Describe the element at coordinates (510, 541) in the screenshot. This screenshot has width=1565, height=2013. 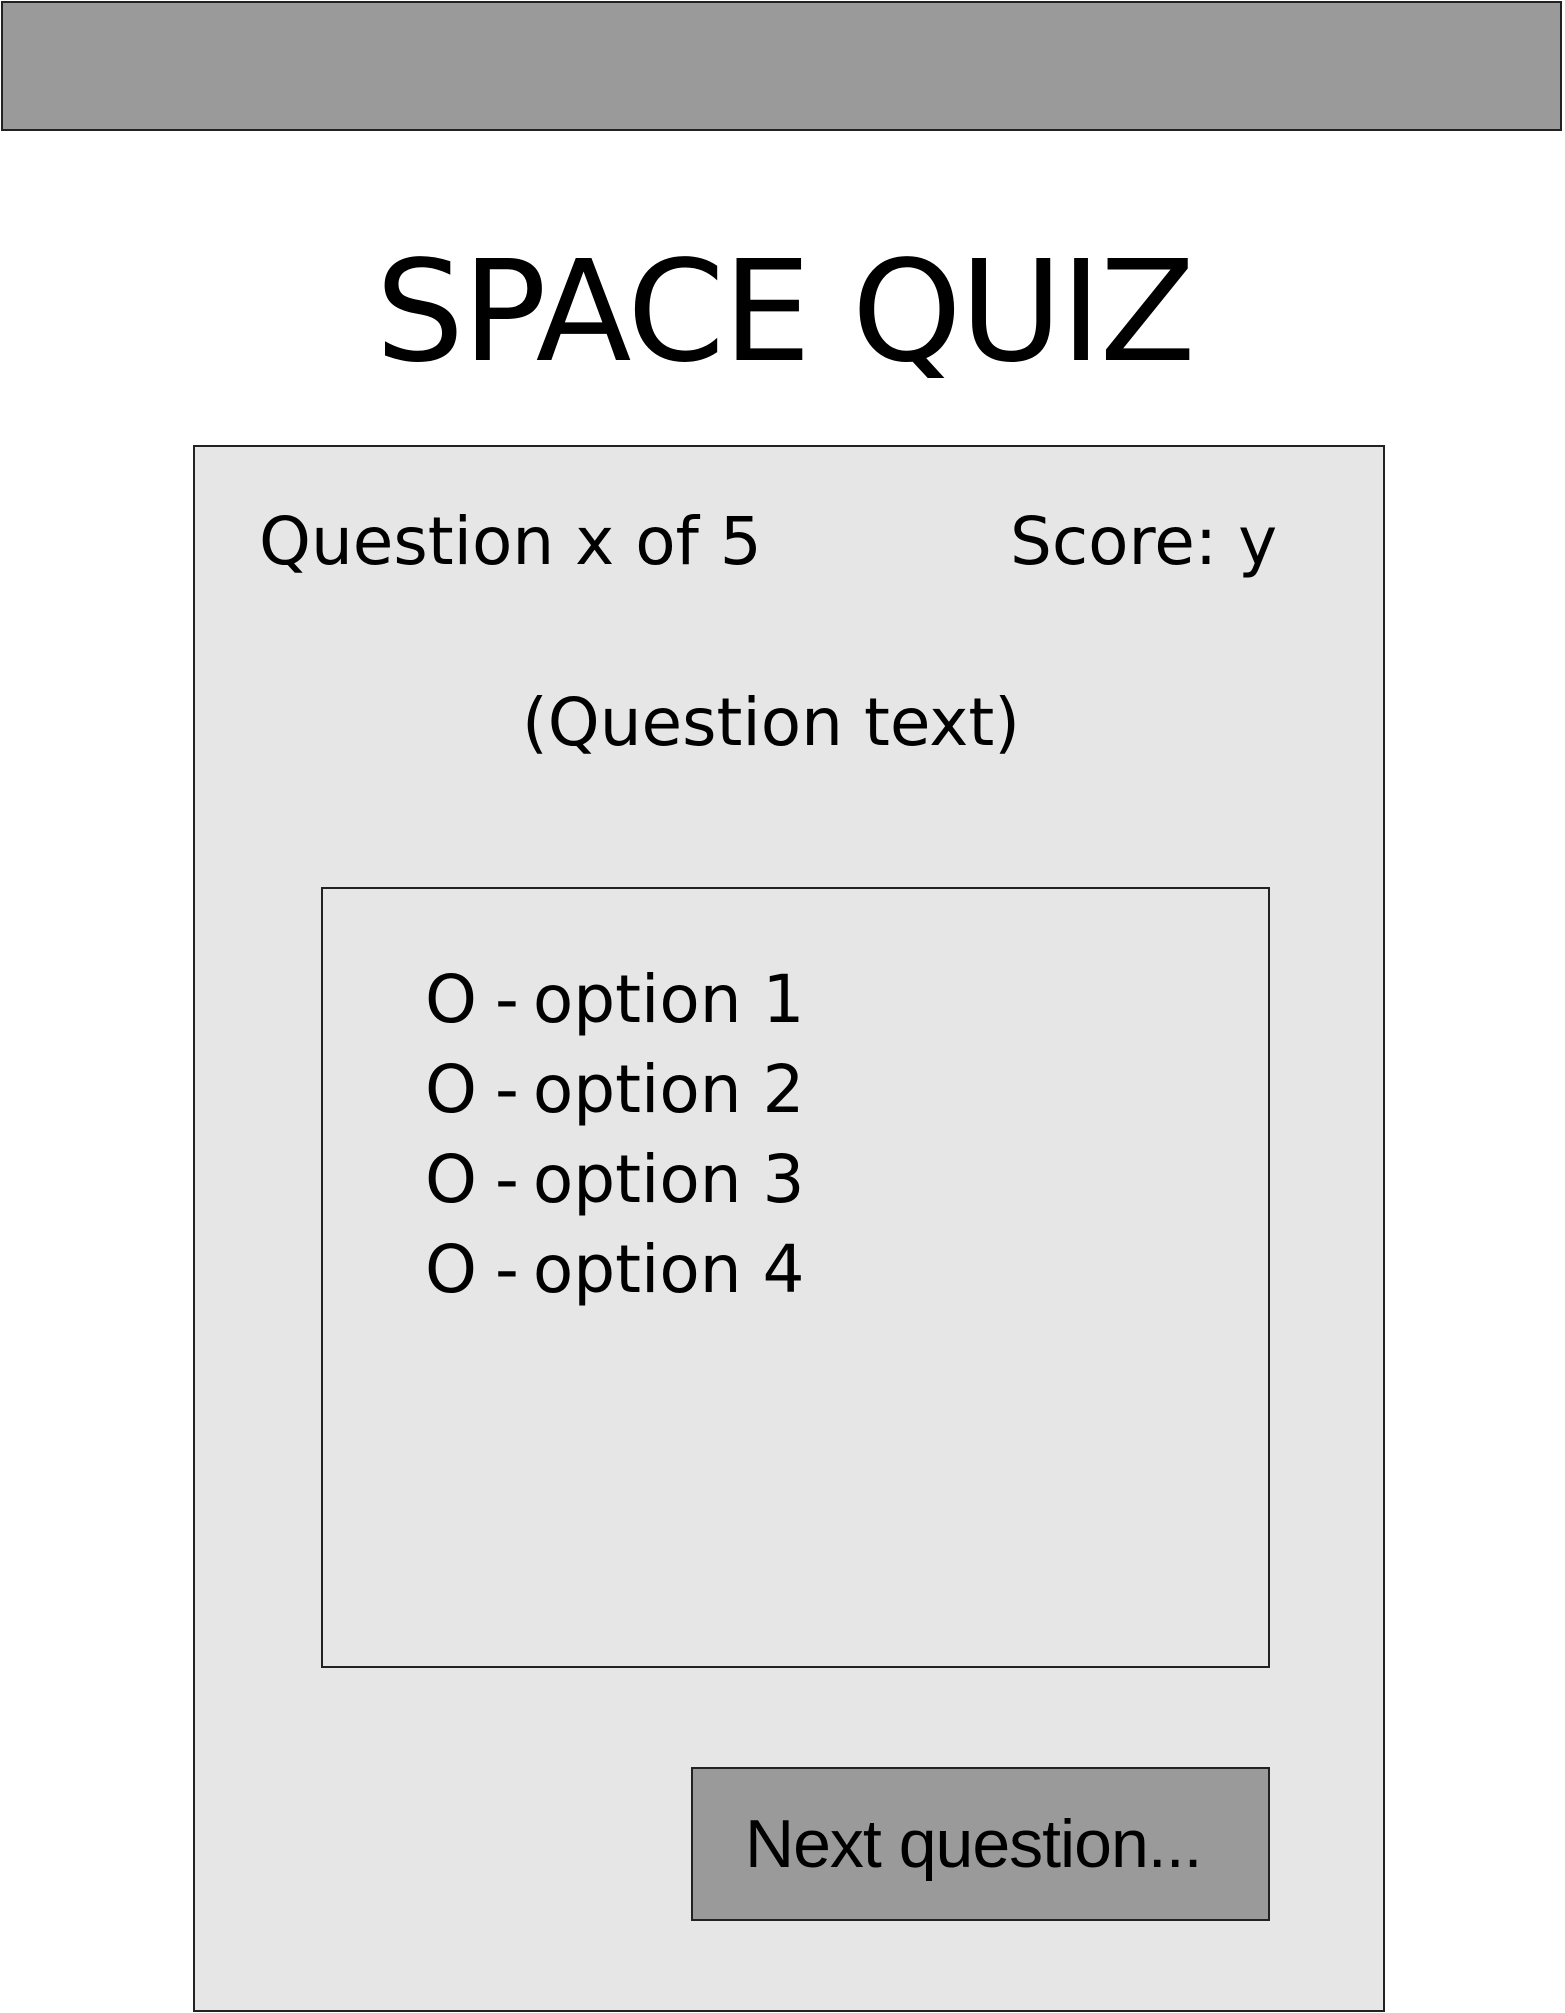
I see `question-counter: Question x of 5` at that location.